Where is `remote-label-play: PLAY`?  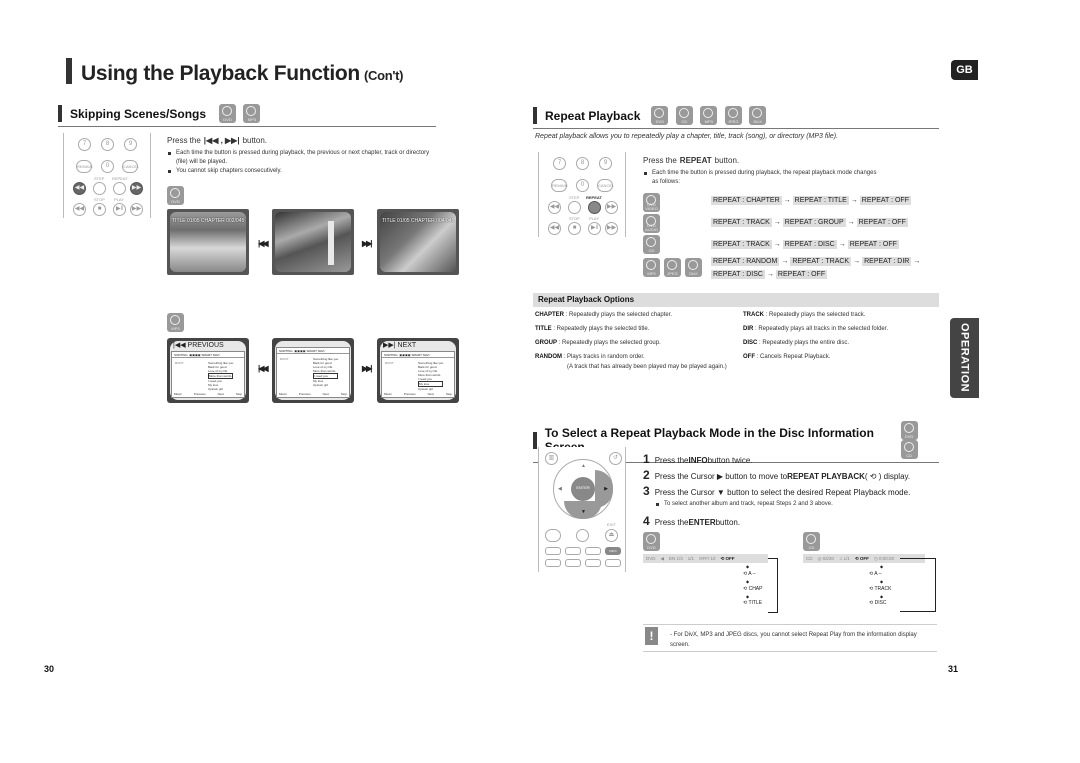
remote-label-play: PLAY is located at coordinates (594, 218).